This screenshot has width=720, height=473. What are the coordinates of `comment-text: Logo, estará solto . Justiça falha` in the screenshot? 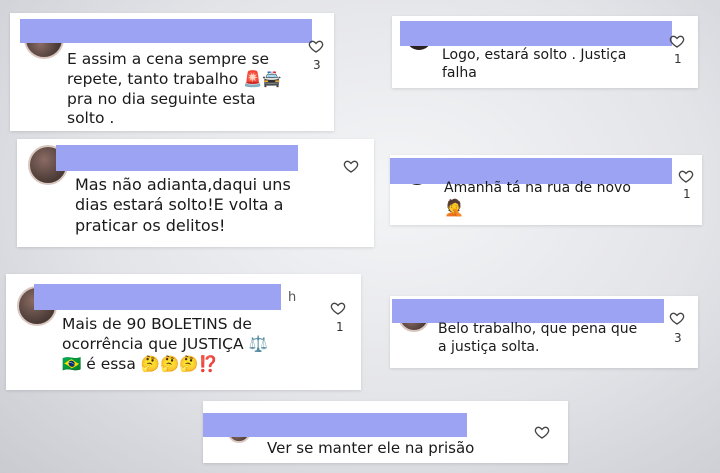 It's located at (534, 64).